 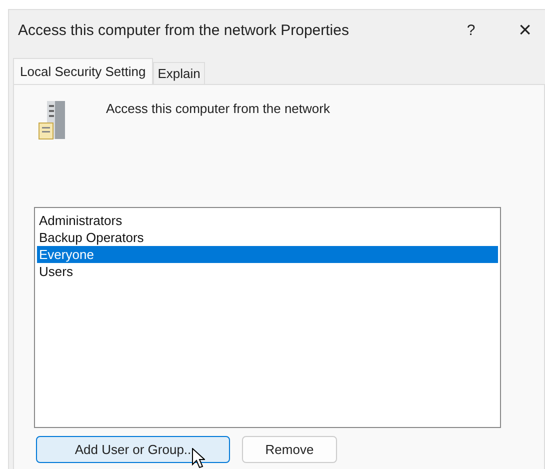 What do you see at coordinates (179, 73) in the screenshot?
I see `tab: Explain` at bounding box center [179, 73].